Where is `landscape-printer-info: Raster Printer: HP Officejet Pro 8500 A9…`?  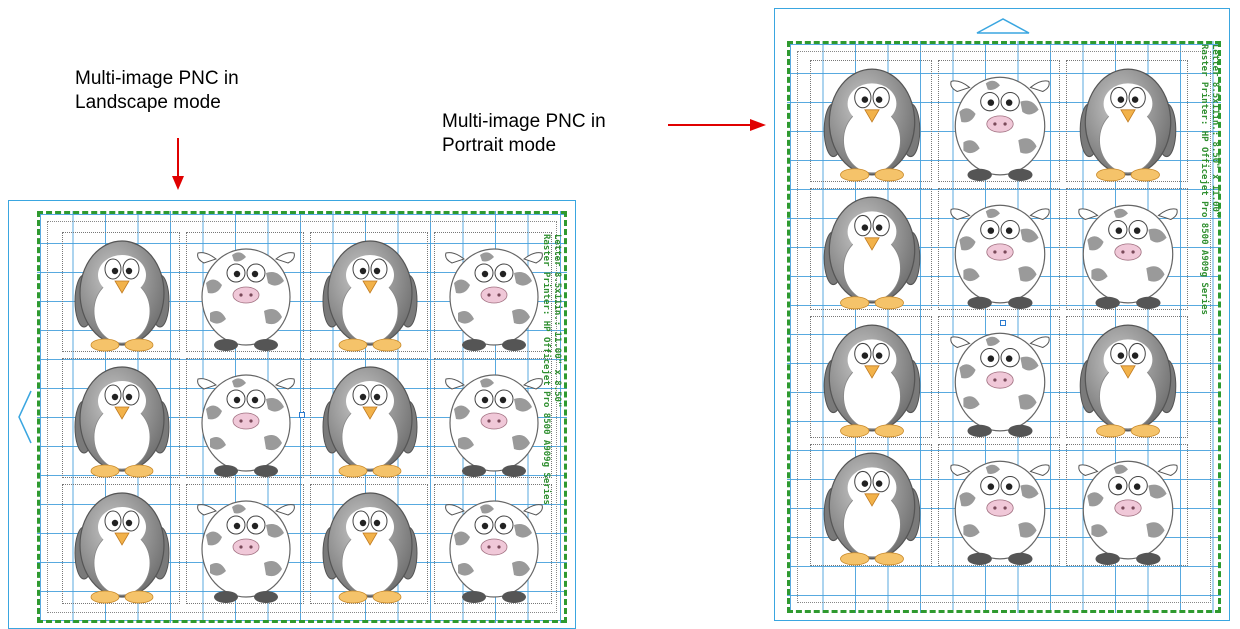 landscape-printer-info: Raster Printer: HP Officejet Pro 8500 A9… is located at coordinates (546, 369).